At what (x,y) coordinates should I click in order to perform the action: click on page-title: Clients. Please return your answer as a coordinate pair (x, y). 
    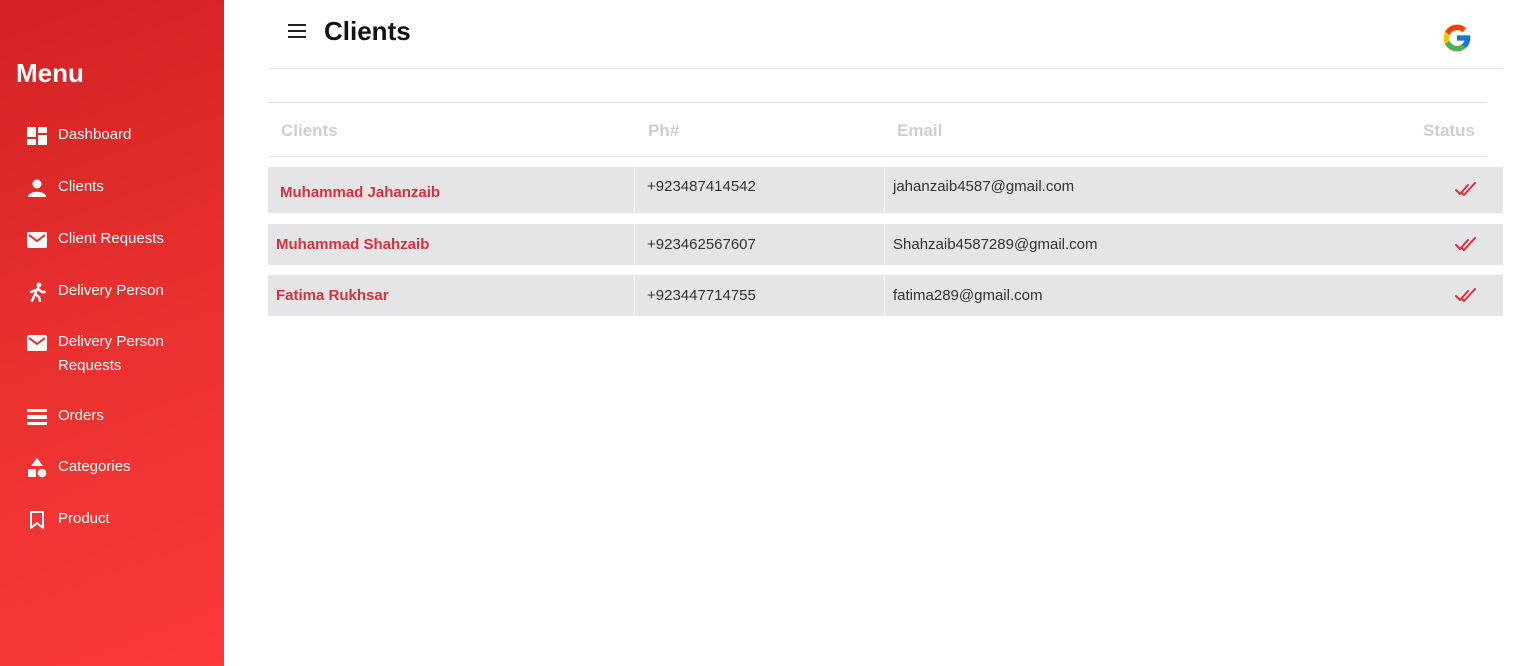
    Looking at the image, I should click on (367, 31).